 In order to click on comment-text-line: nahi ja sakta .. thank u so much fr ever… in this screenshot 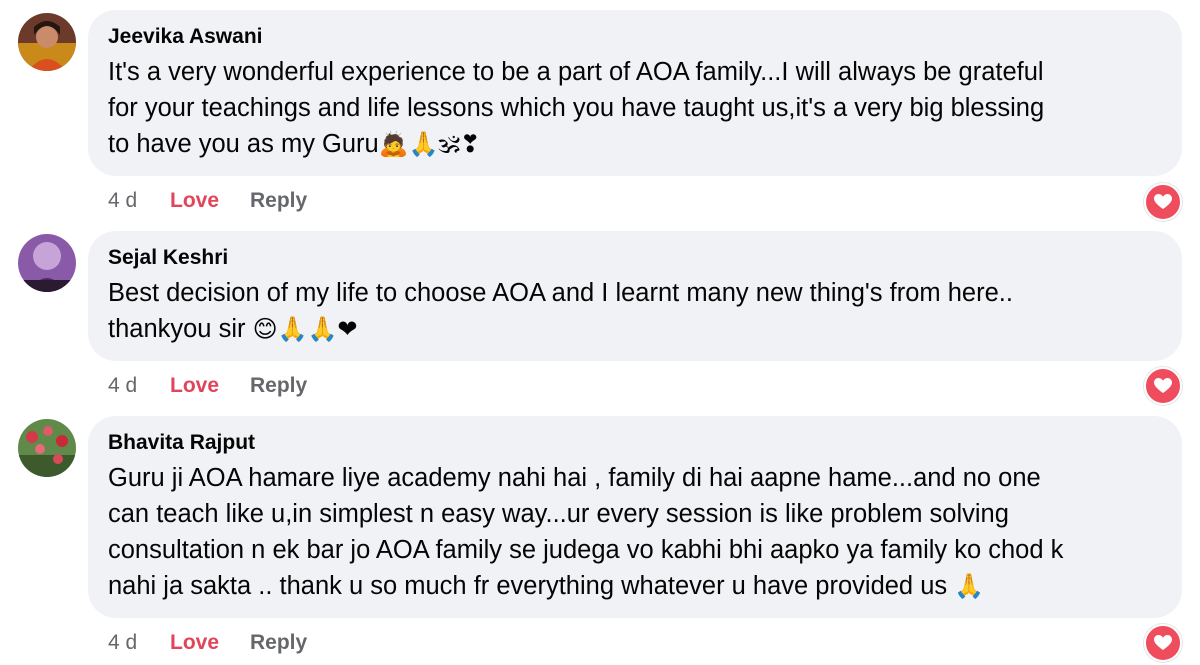, I will do `click(635, 586)`.